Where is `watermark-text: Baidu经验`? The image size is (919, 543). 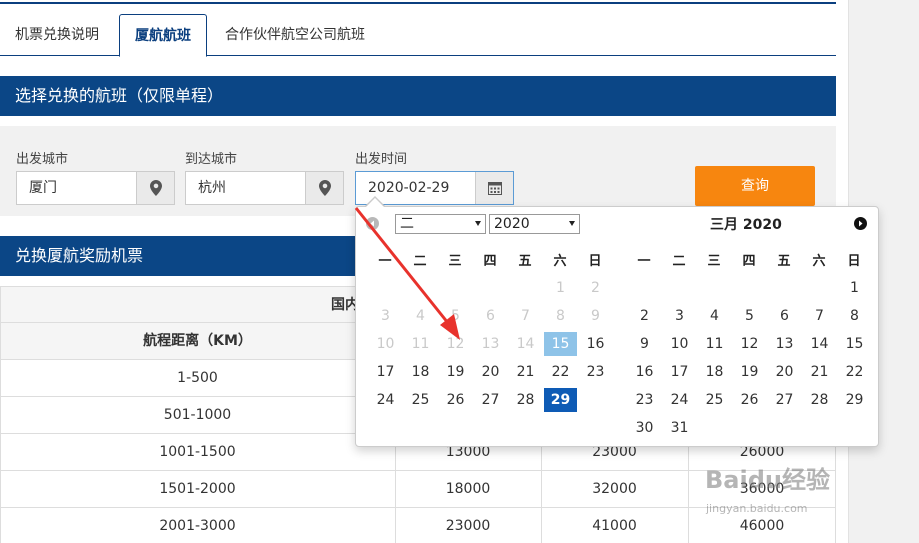
watermark-text: Baidu经验 is located at coordinates (767, 480).